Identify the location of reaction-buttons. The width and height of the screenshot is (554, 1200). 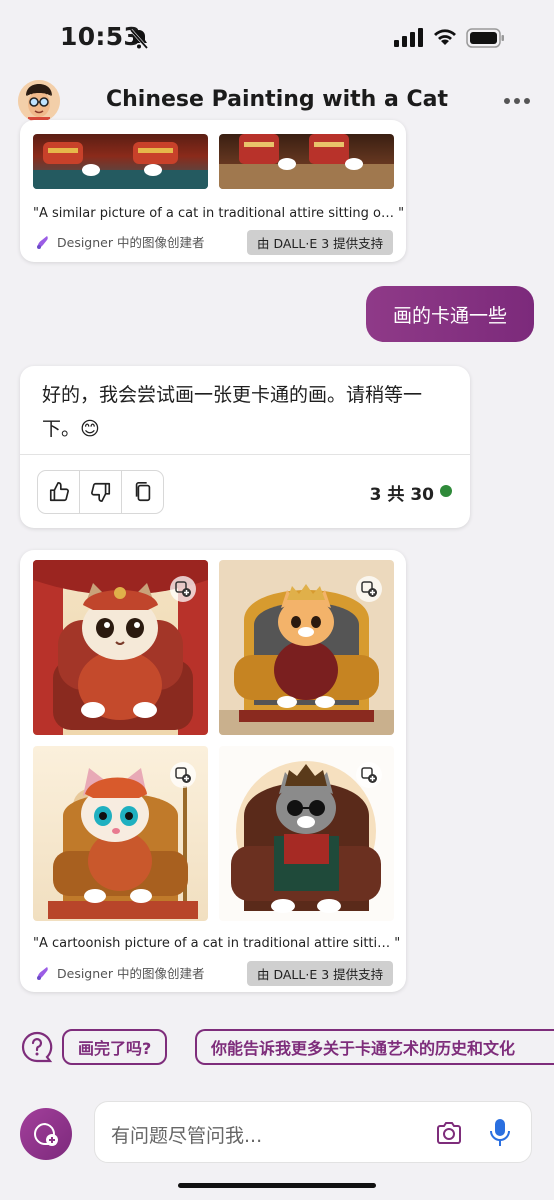
(100, 492).